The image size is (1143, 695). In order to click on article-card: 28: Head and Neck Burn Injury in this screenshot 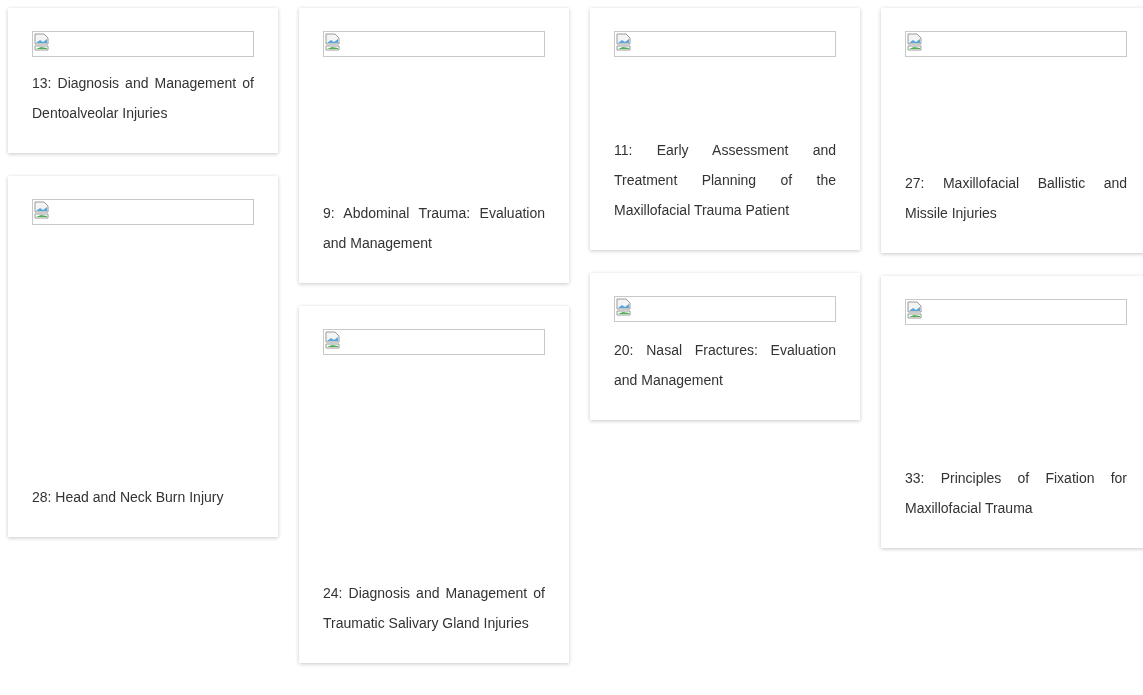, I will do `click(143, 356)`.